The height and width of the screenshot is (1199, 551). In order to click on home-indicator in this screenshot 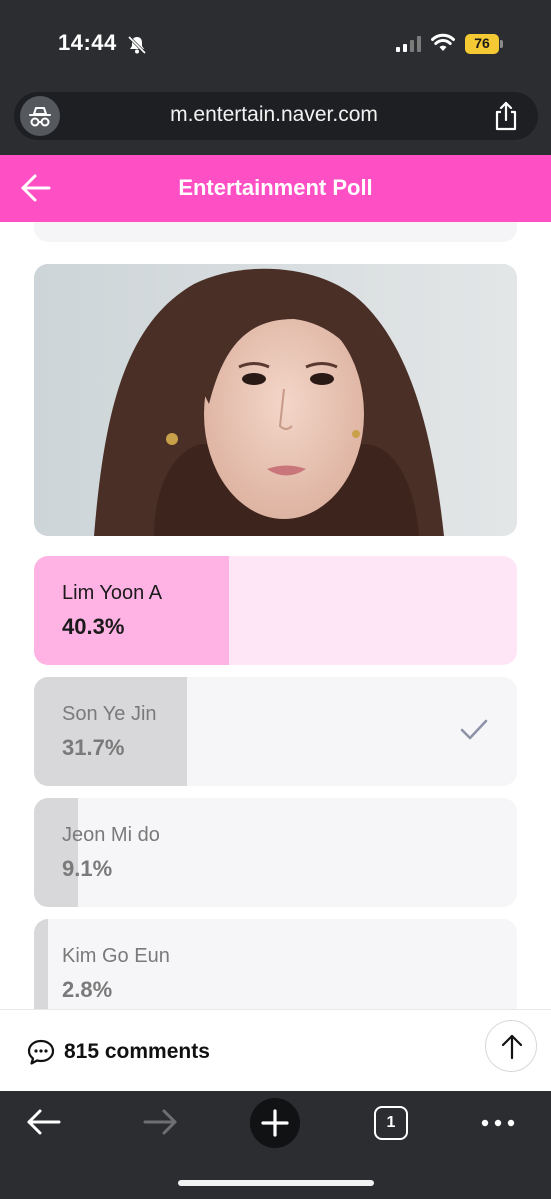, I will do `click(276, 1183)`.